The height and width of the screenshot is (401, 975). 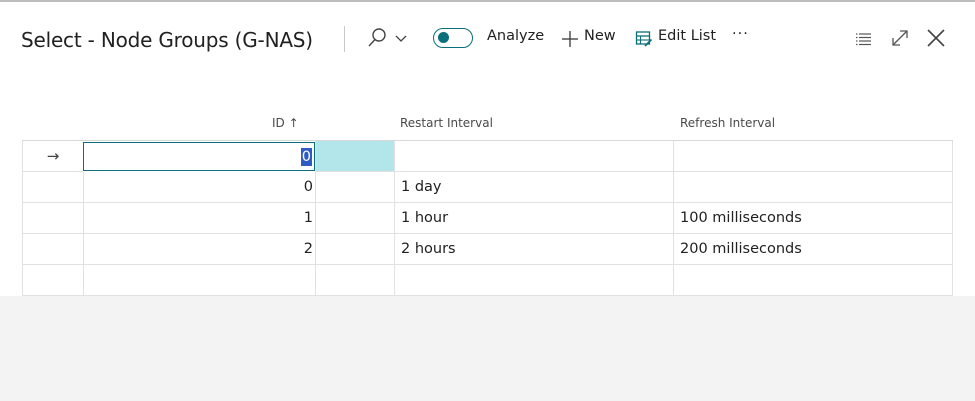 What do you see at coordinates (199, 156) in the screenshot?
I see `id-input: 0` at bounding box center [199, 156].